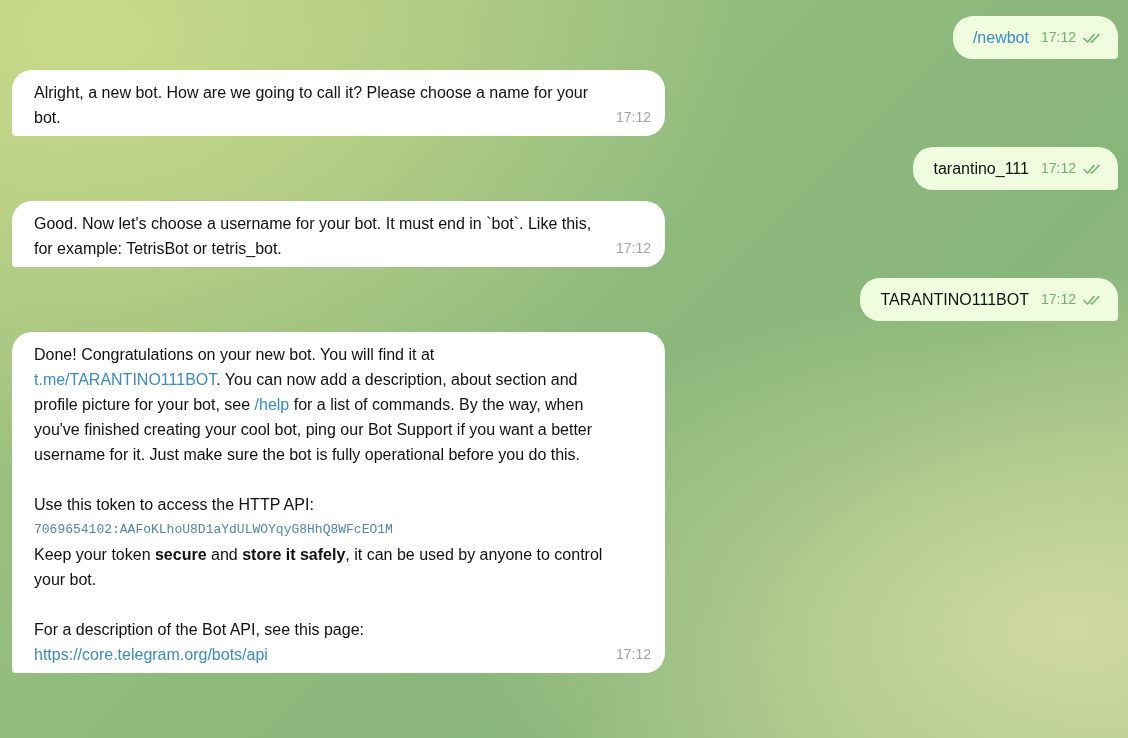  Describe the element at coordinates (151, 654) in the screenshot. I see `link: https://core.telegram.org/bots/api` at that location.